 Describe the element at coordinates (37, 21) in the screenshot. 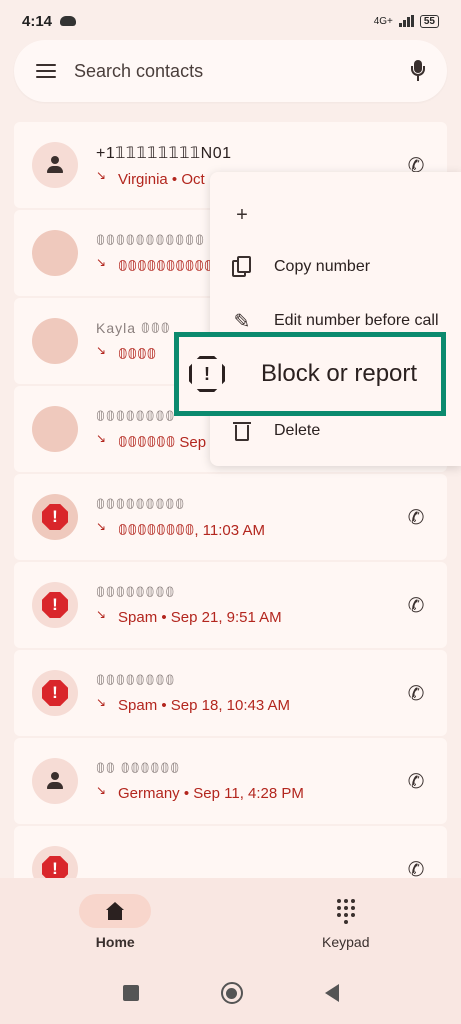

I see `status-time: 4:14` at that location.